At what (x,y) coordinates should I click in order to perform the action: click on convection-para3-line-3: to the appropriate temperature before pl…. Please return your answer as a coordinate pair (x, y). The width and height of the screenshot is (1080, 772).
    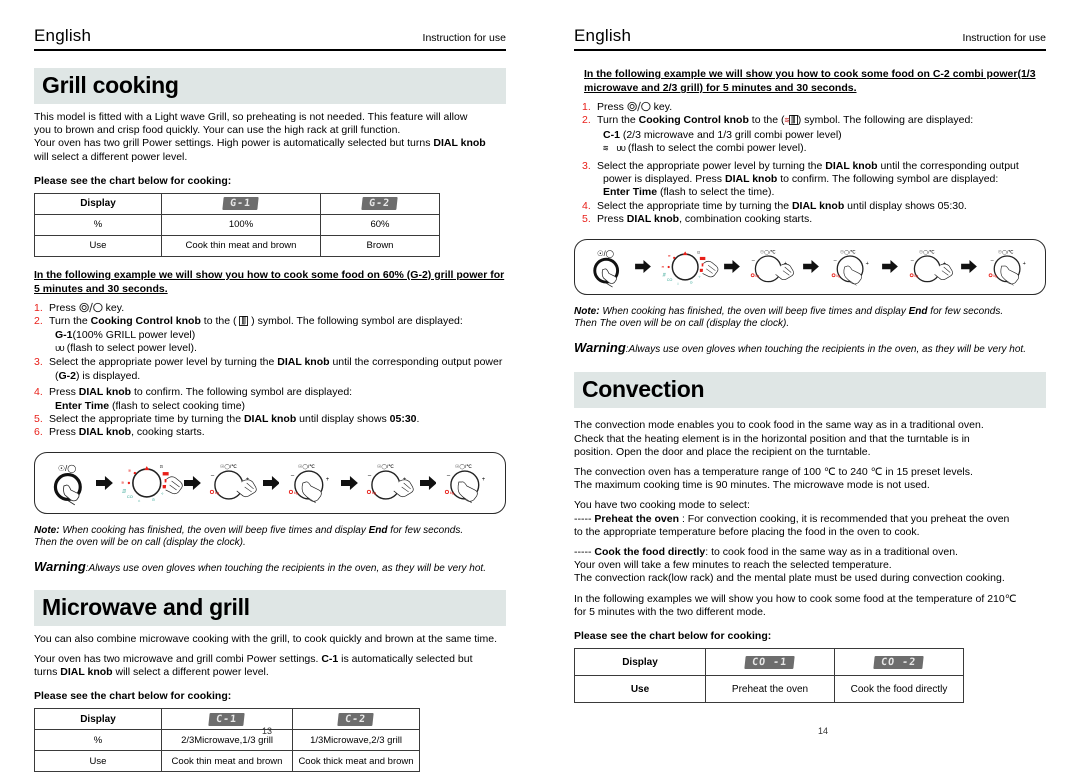
    Looking at the image, I should click on (747, 531).